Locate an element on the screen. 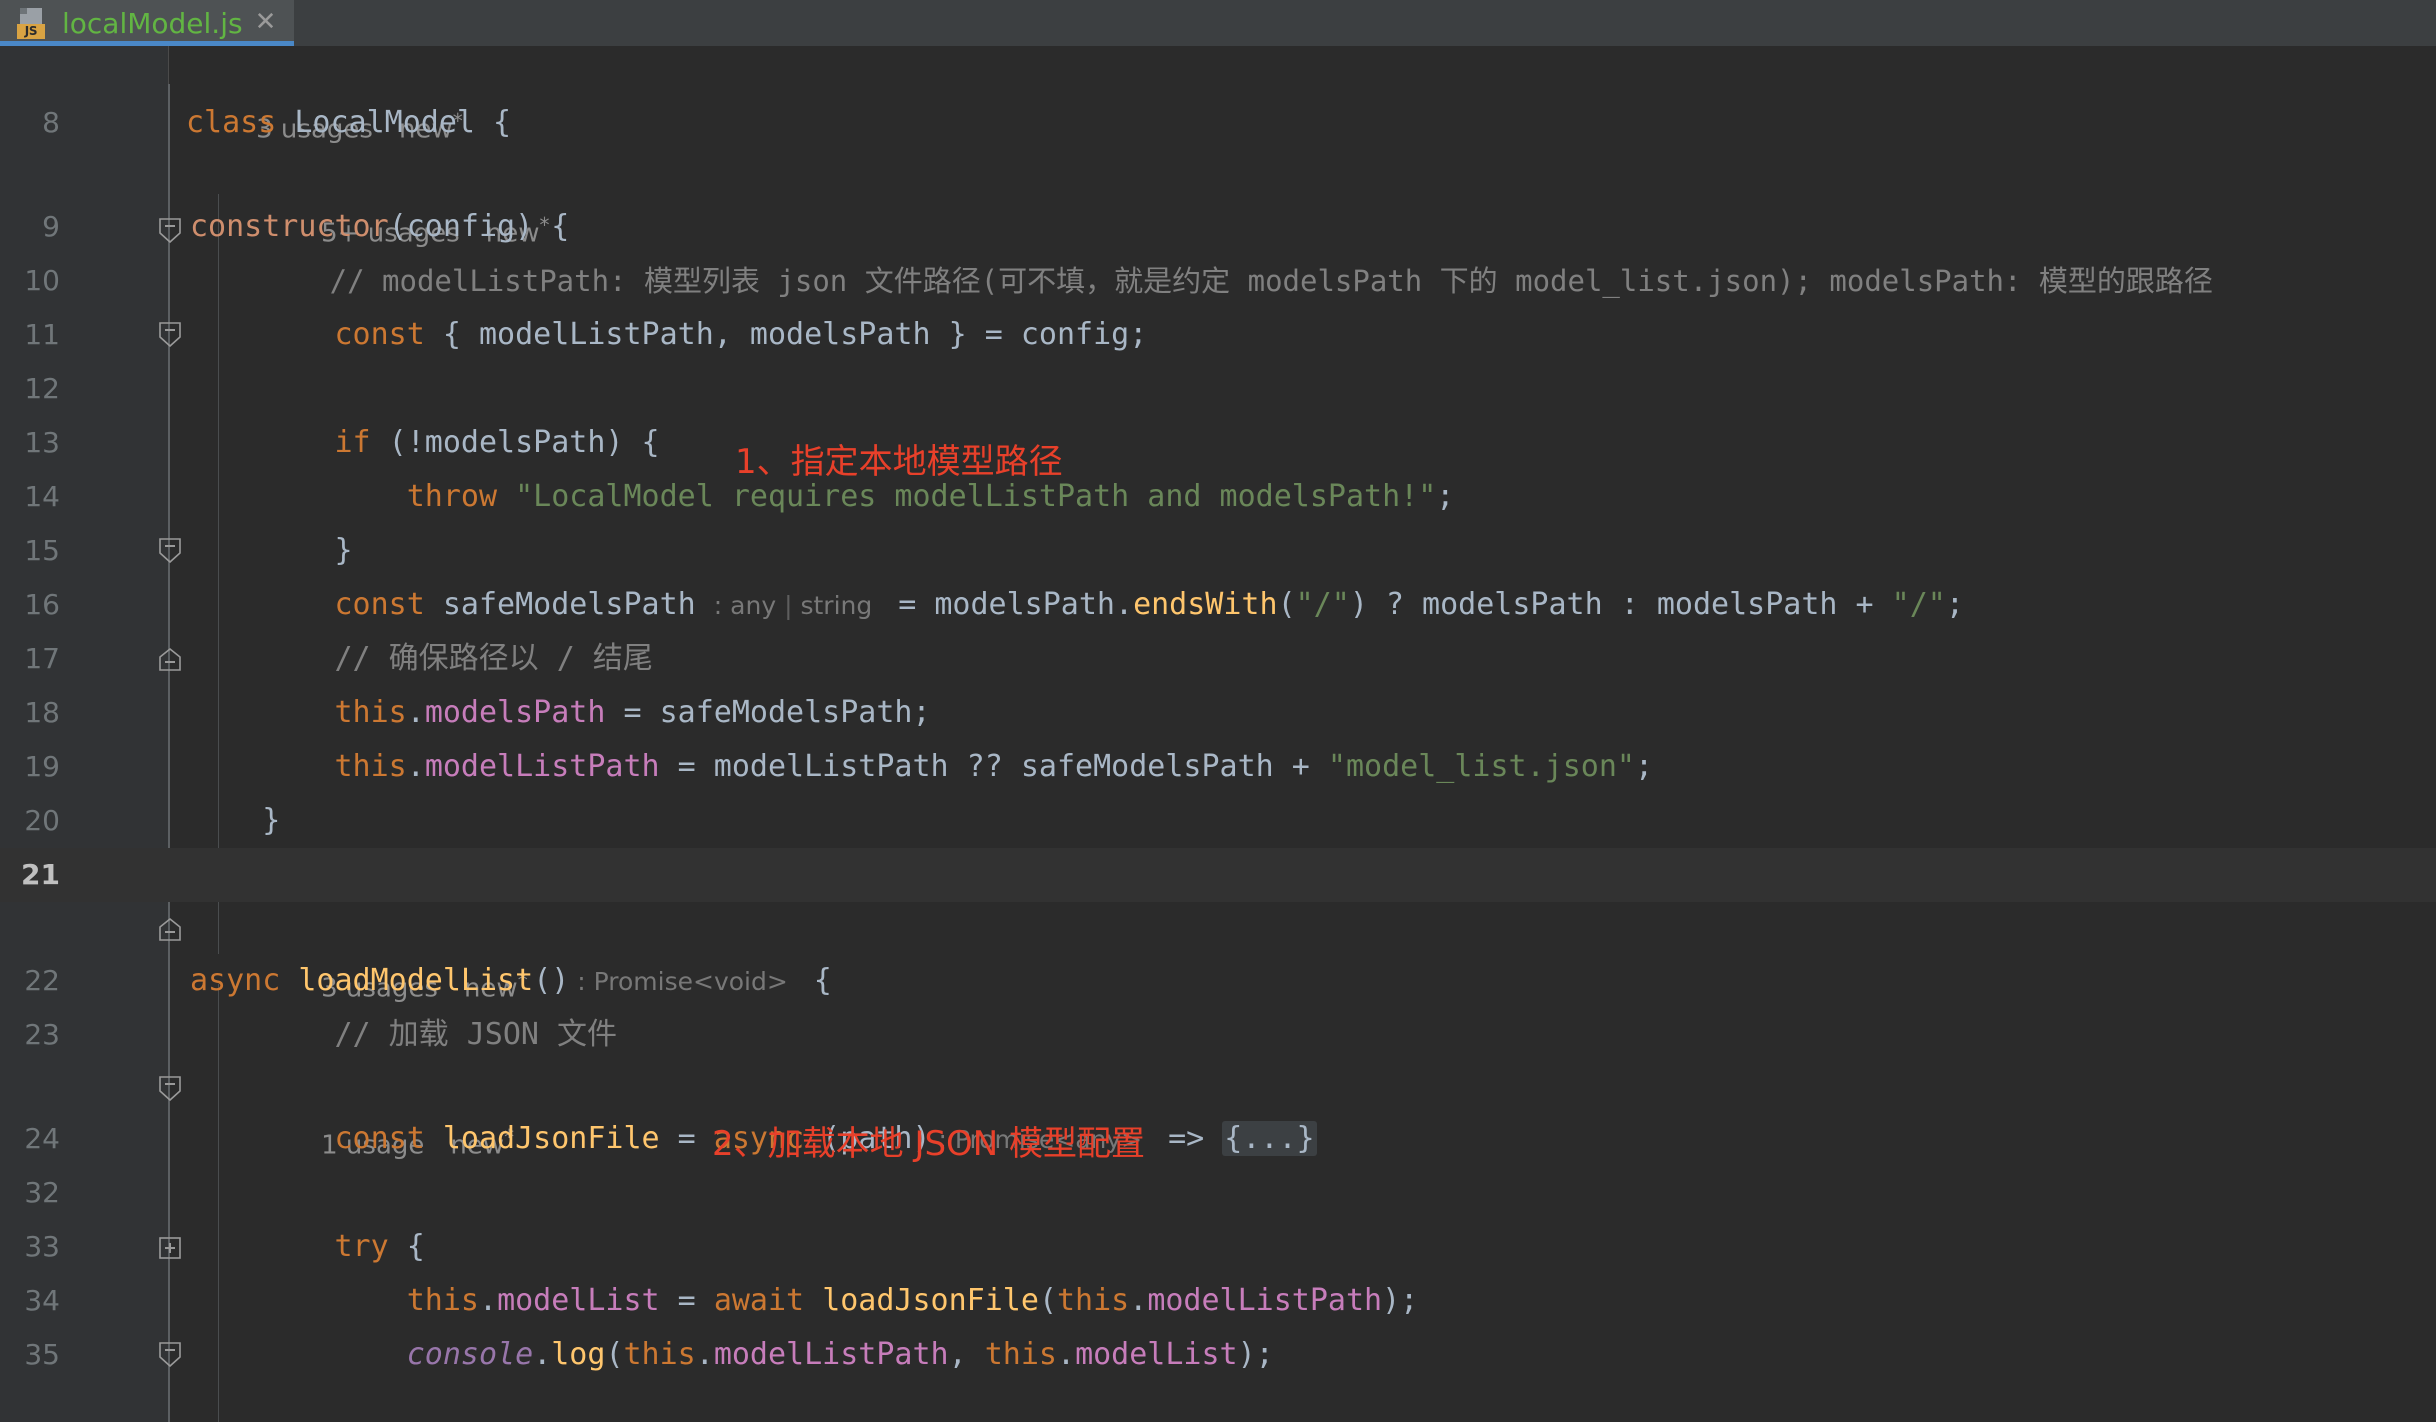 The height and width of the screenshot is (1422, 2436). code-line-18: 18 this.modelsPath = safeModelsPath; is located at coordinates (1218, 713).